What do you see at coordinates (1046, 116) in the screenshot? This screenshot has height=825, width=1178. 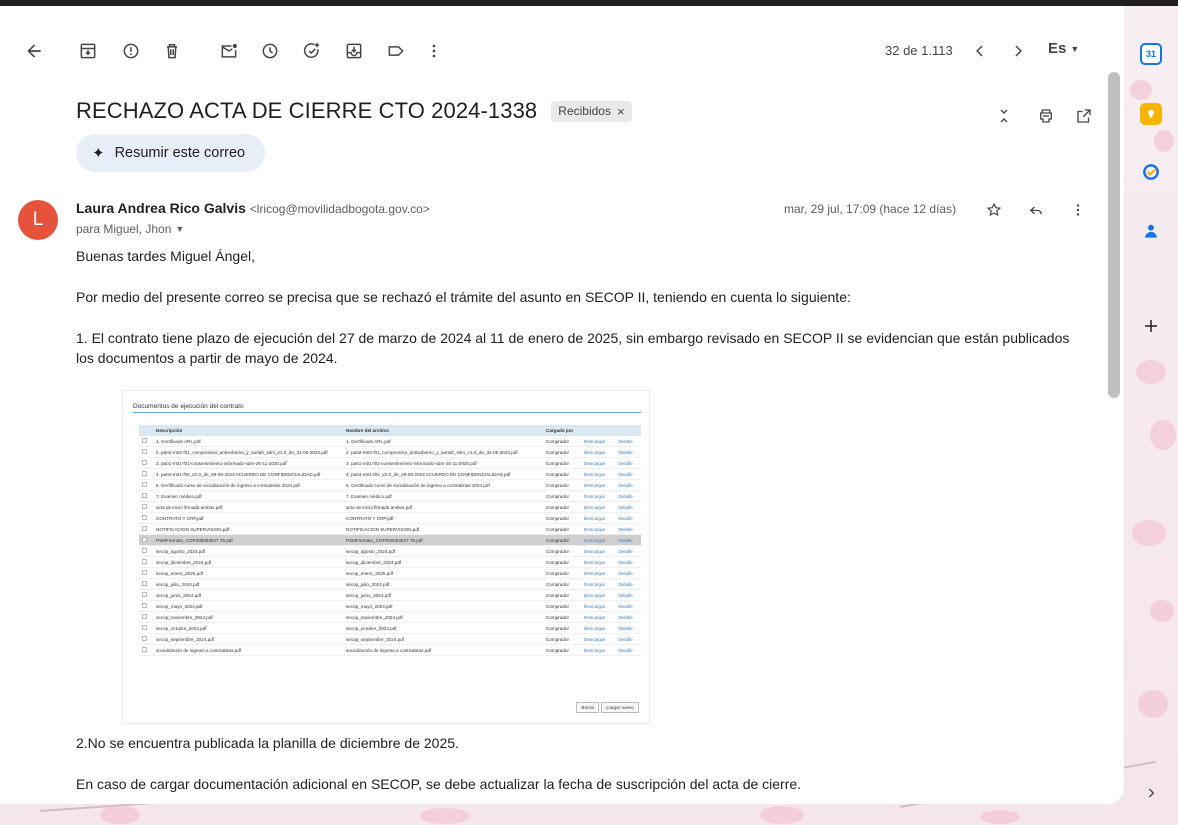 I see `print-button` at bounding box center [1046, 116].